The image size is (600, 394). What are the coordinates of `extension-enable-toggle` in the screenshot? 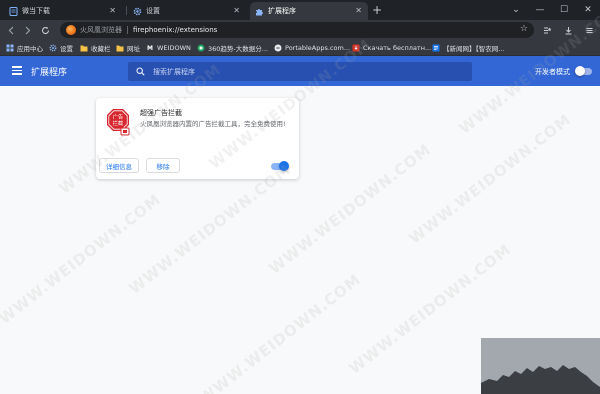 It's located at (280, 166).